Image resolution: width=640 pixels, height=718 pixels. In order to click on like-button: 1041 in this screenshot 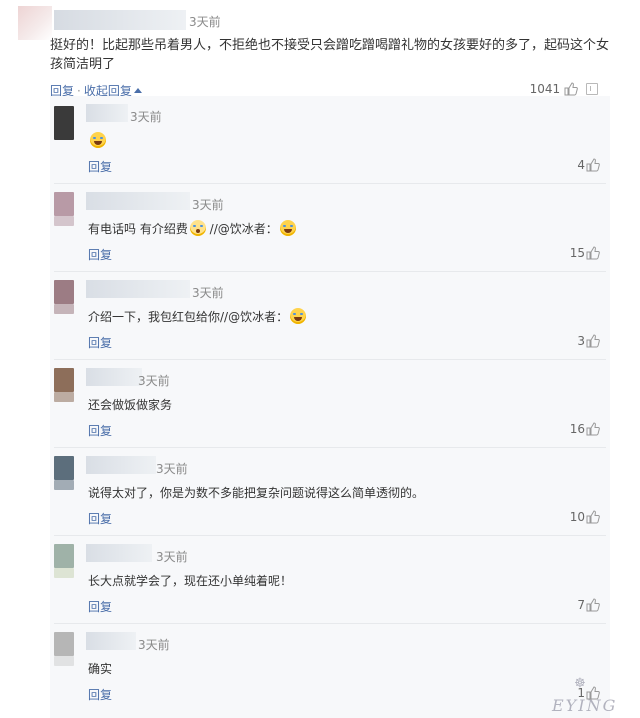, I will do `click(554, 89)`.